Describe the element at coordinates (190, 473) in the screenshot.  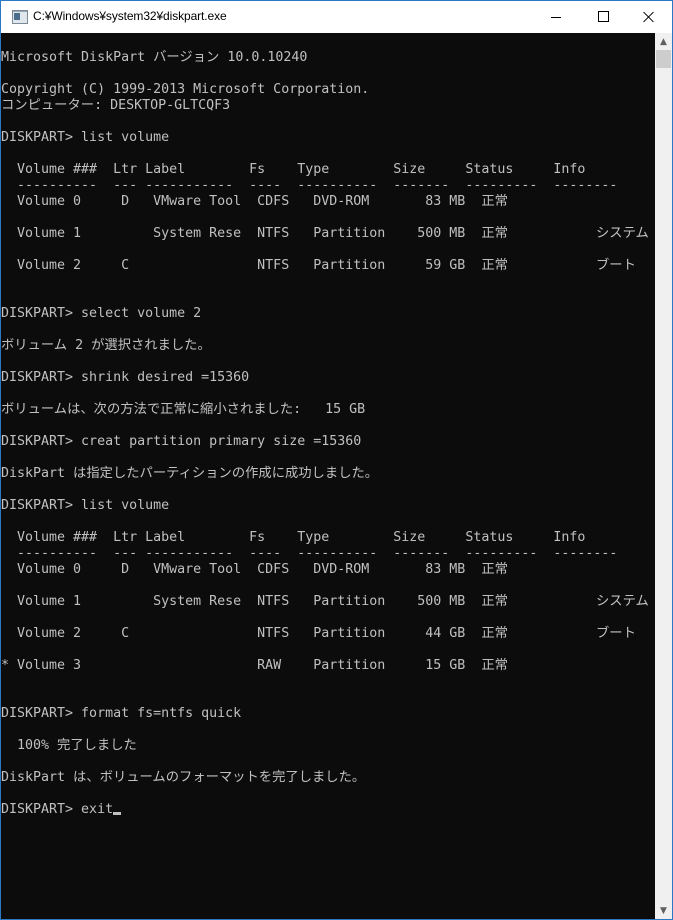
I see `console-line: DiskPart は指定したパーティションの作成に成功しました。` at that location.